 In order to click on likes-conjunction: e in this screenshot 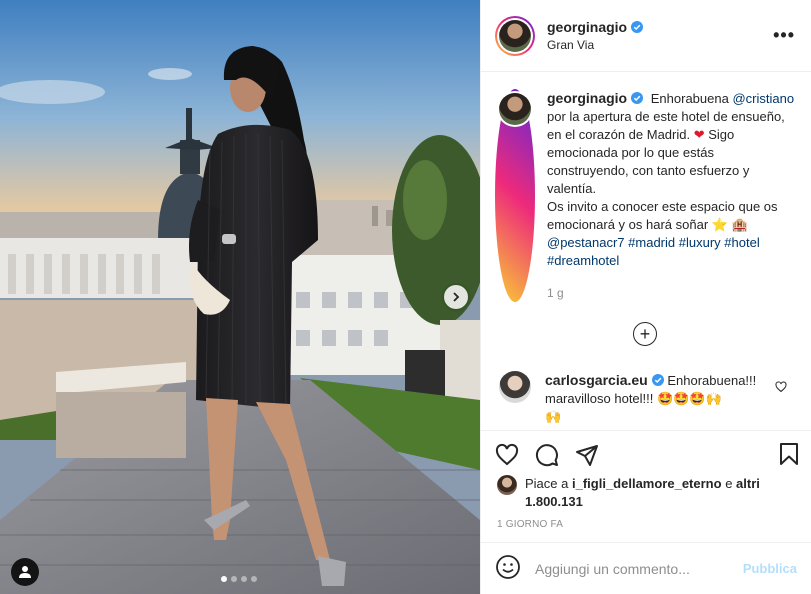, I will do `click(729, 483)`.